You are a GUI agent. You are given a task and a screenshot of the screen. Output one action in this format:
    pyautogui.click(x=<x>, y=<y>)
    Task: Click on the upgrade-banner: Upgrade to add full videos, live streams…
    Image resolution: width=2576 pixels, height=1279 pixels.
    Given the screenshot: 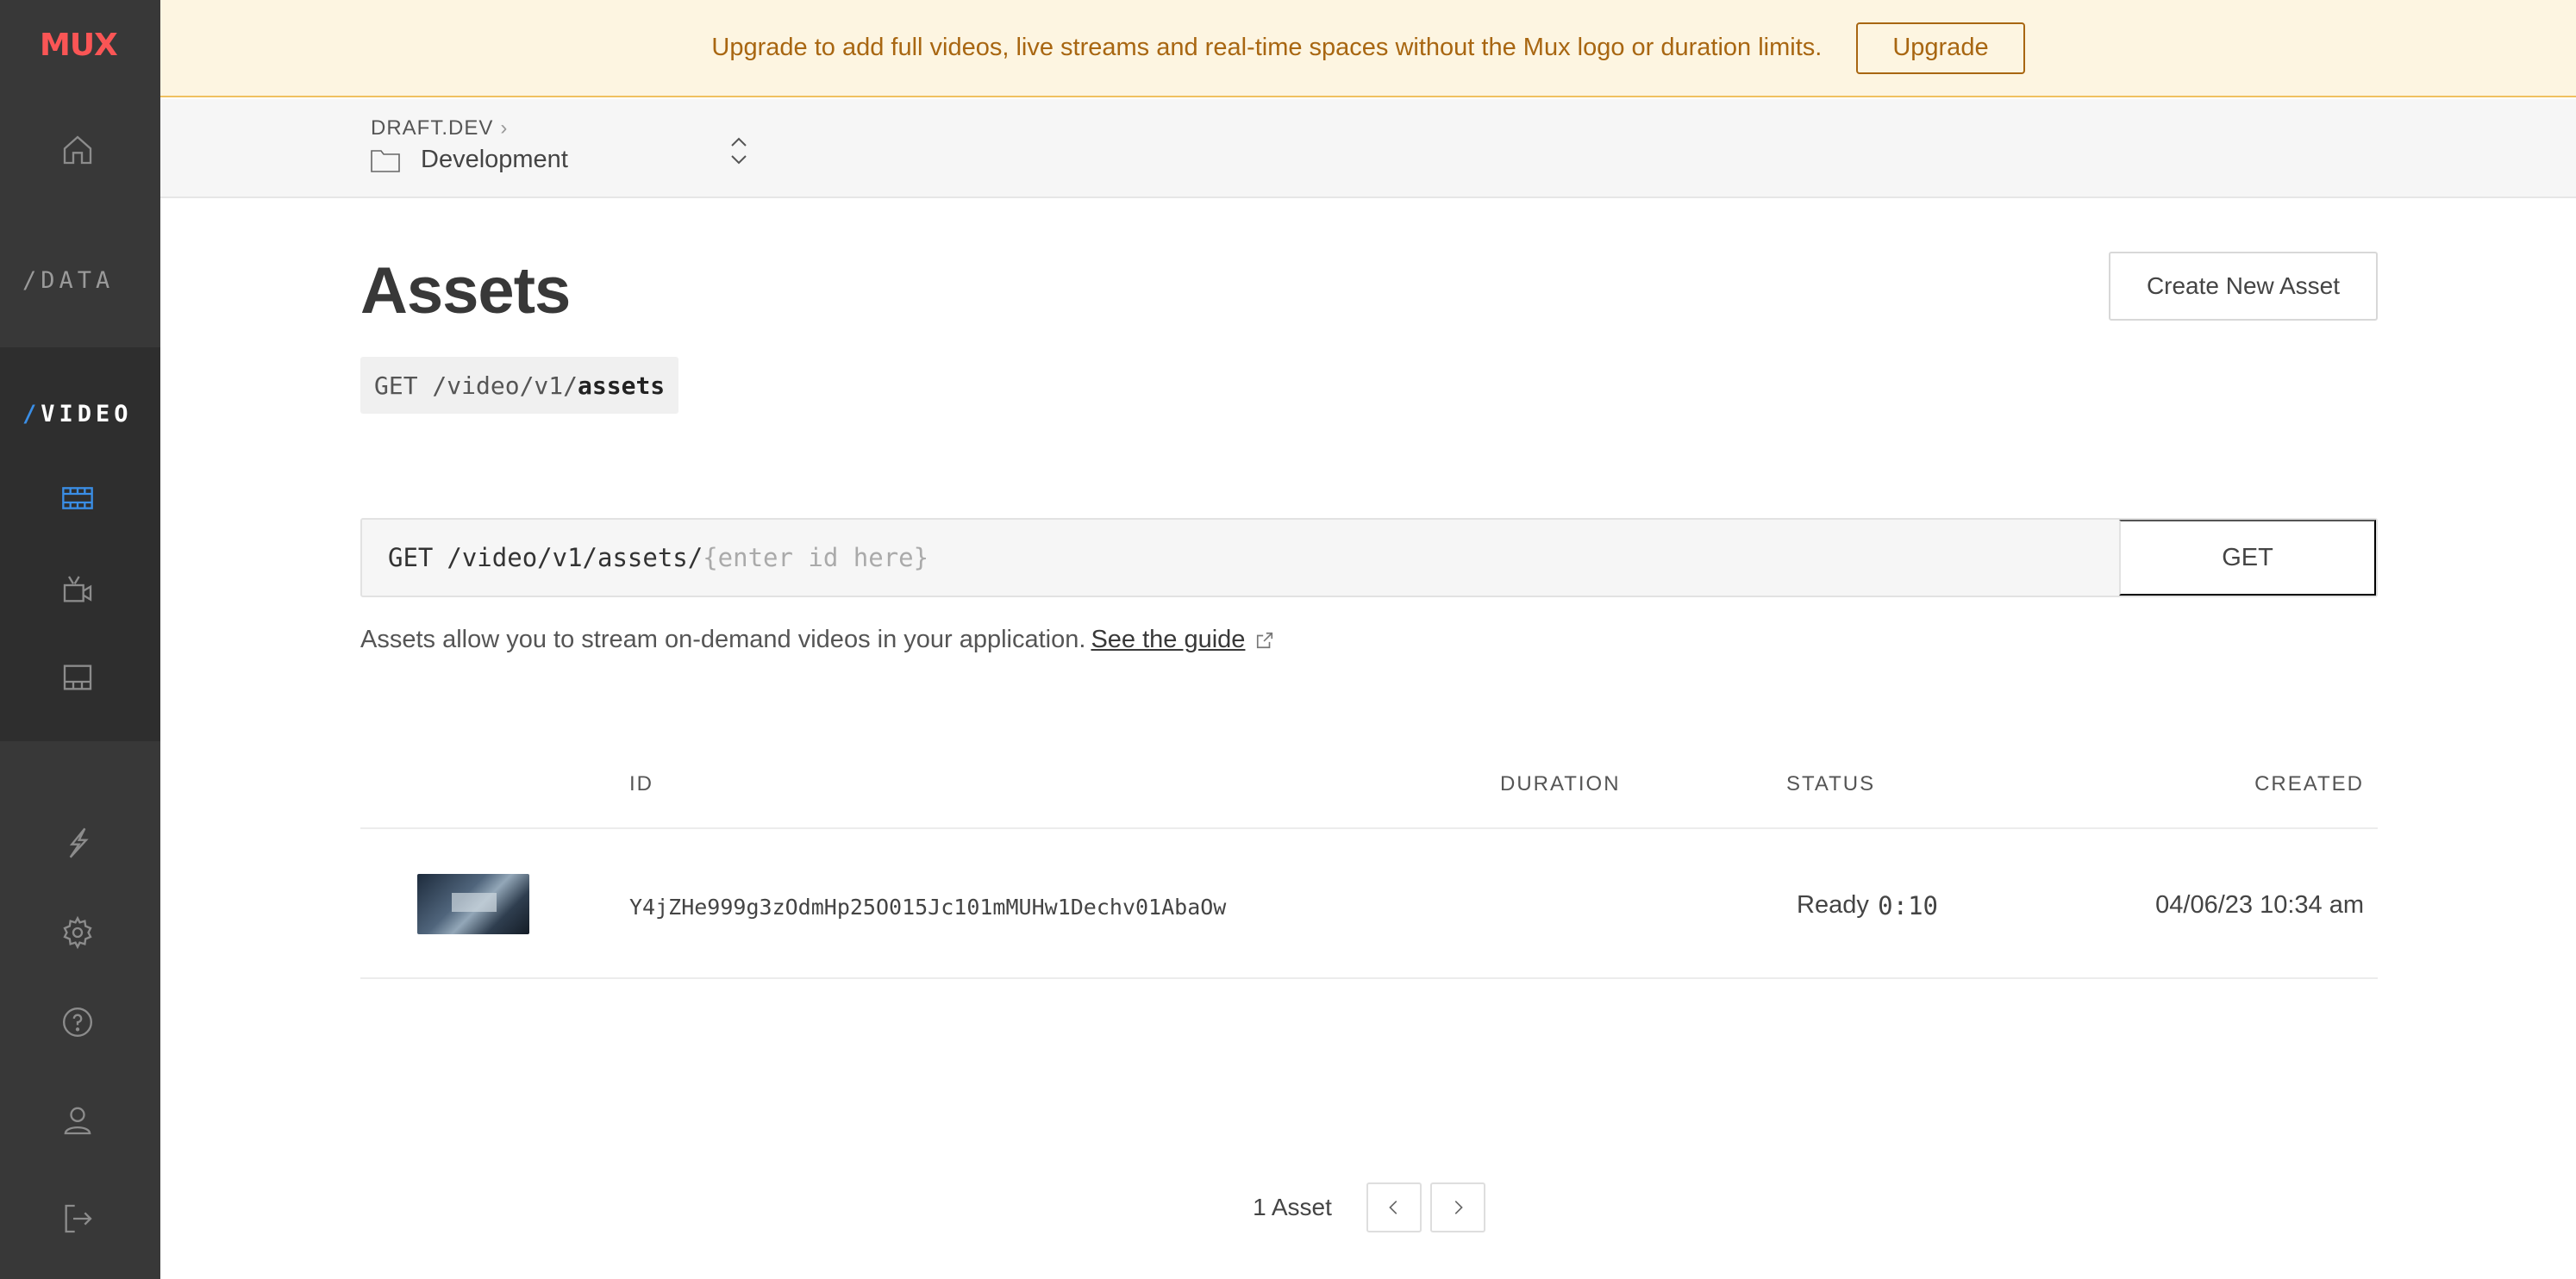 What is the action you would take?
    pyautogui.click(x=1368, y=48)
    